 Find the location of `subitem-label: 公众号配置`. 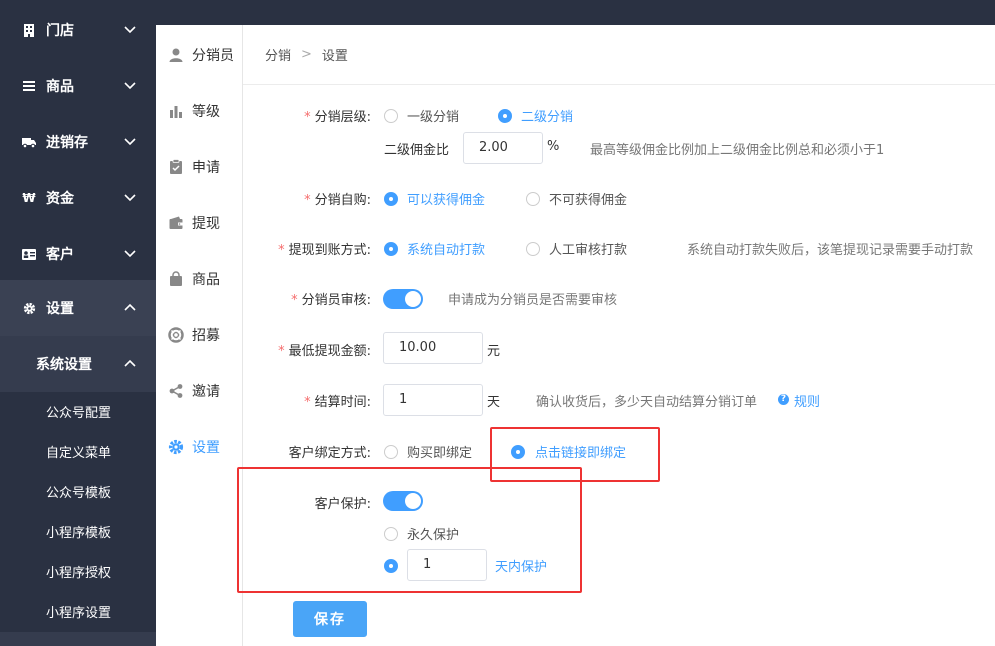

subitem-label: 公众号配置 is located at coordinates (79, 413).